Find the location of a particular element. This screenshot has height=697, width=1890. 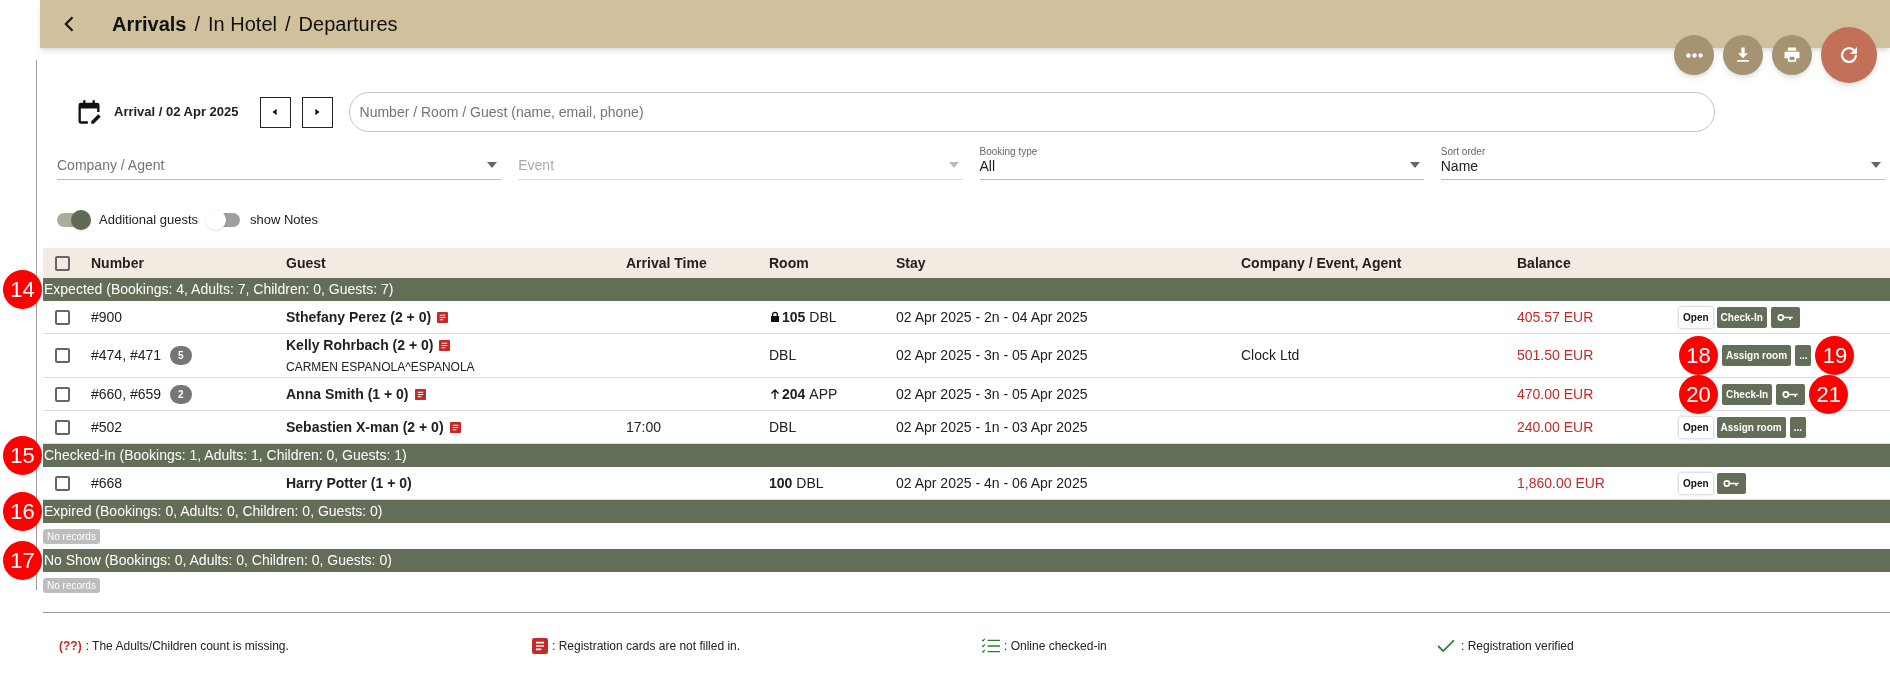

key-icon is located at coordinates (1731, 483).